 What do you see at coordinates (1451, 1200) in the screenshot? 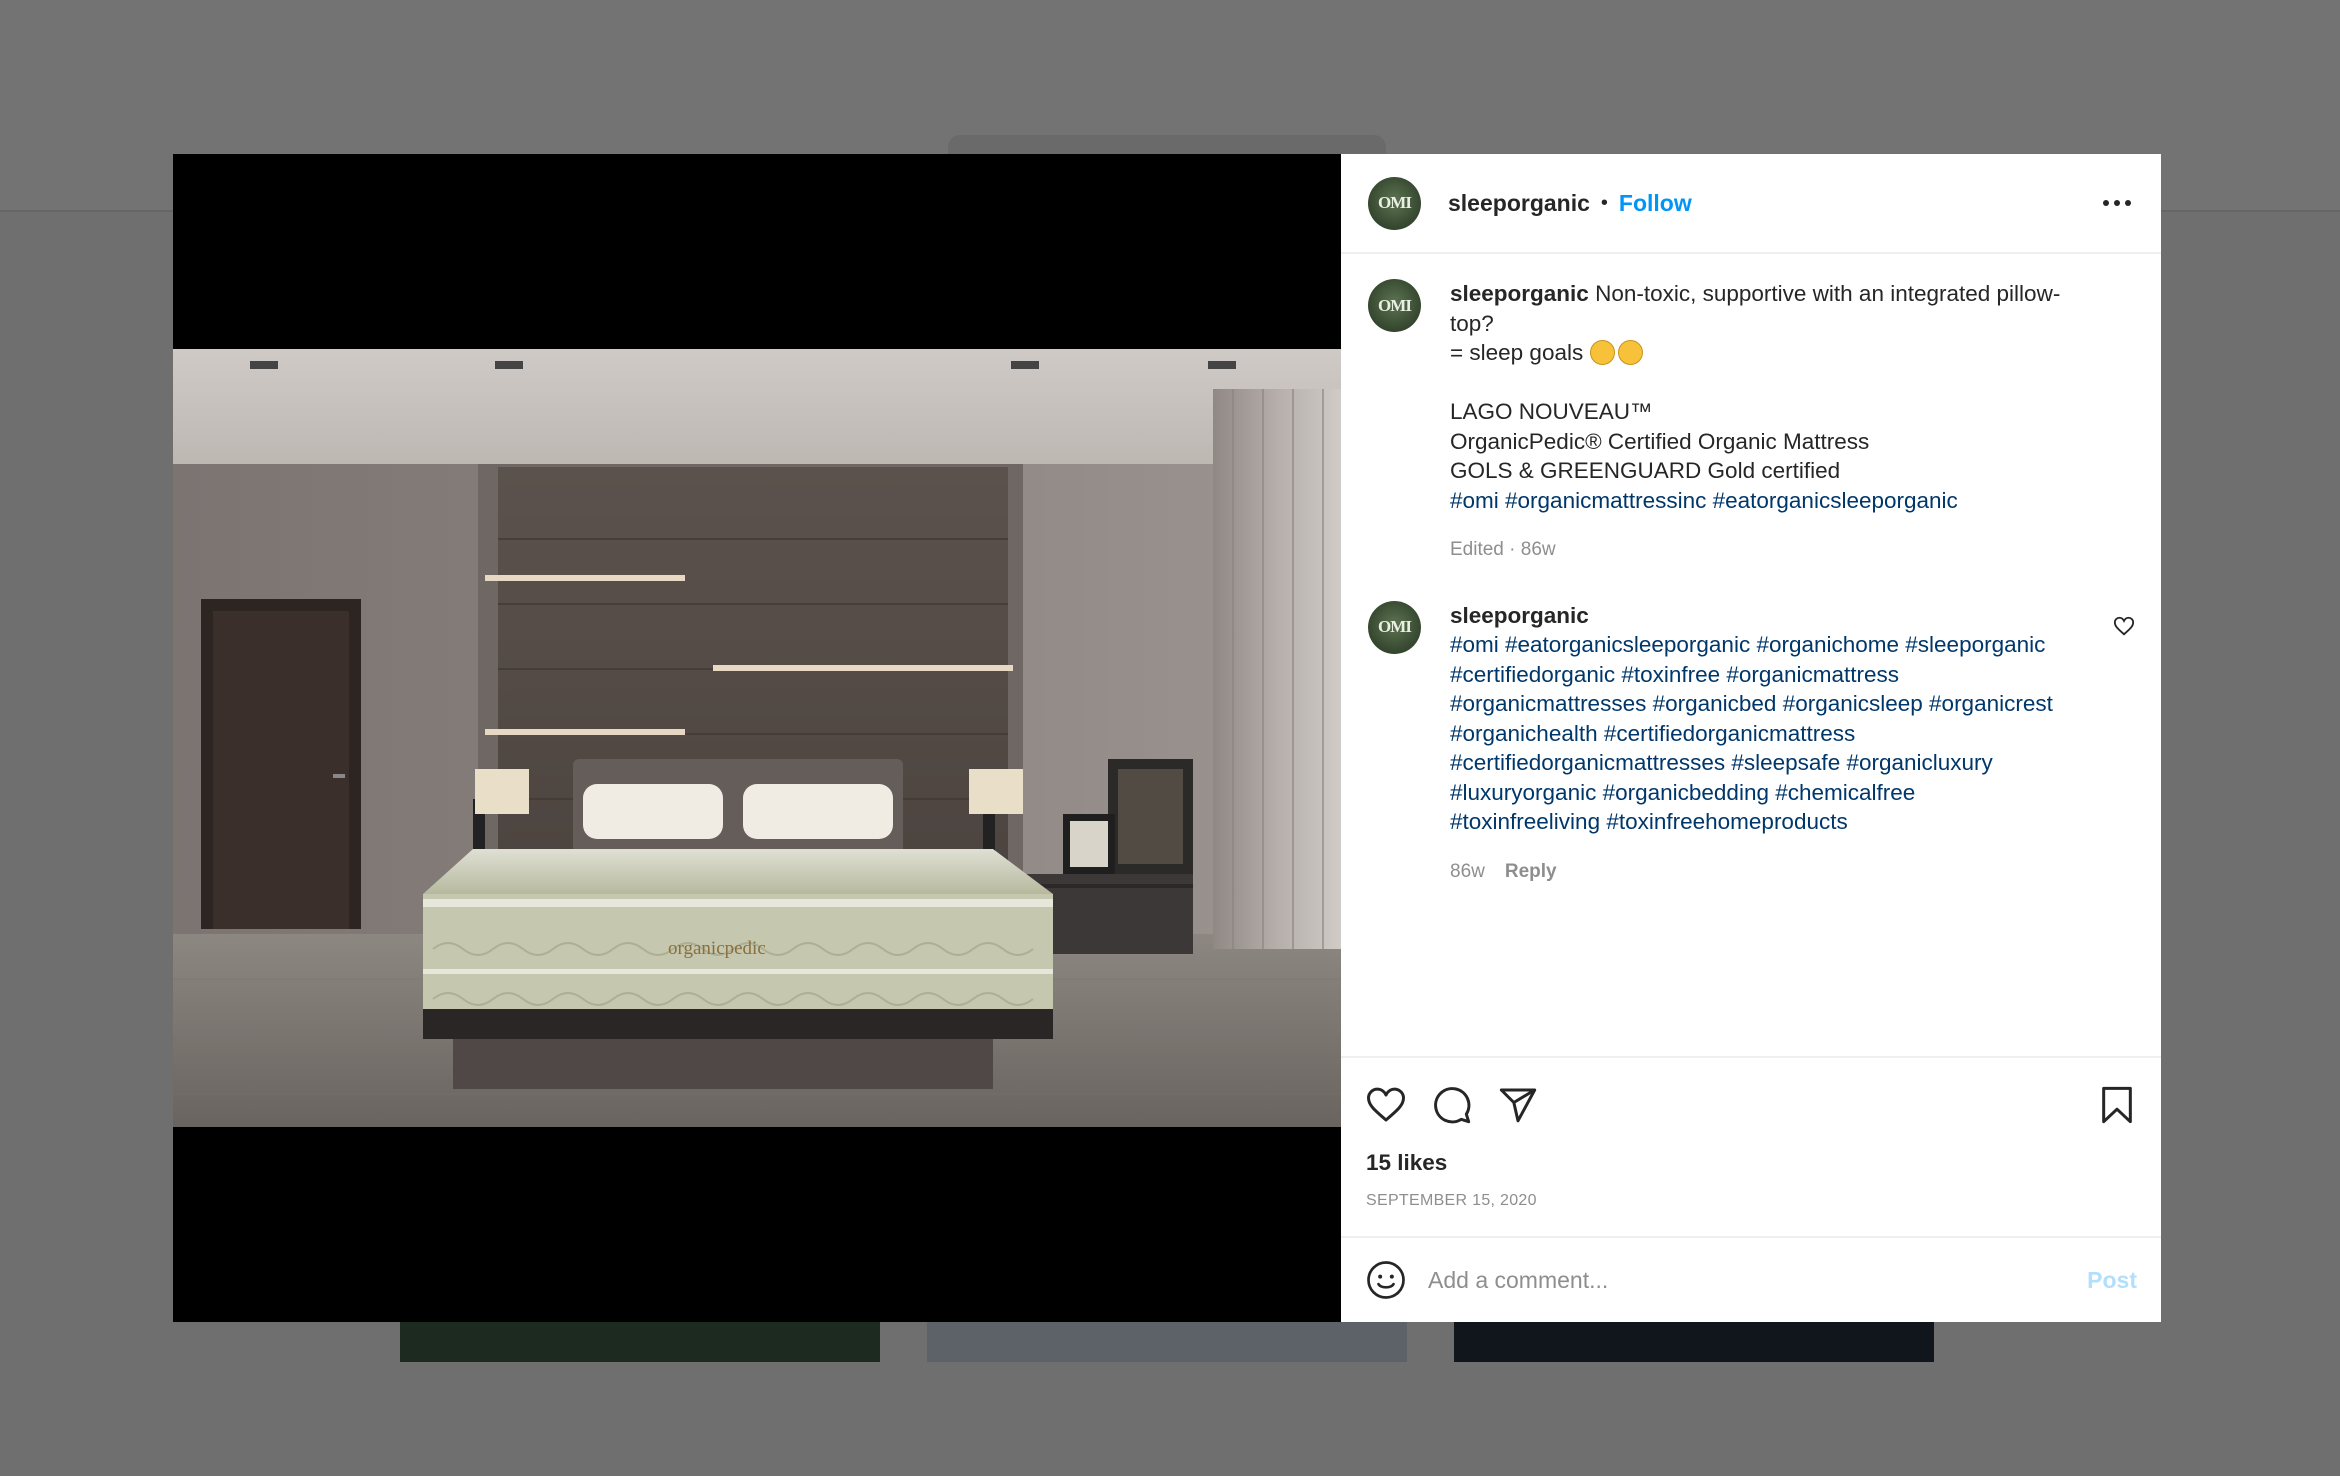
I see `post-date: SEPTEMBER 15, 2020` at bounding box center [1451, 1200].